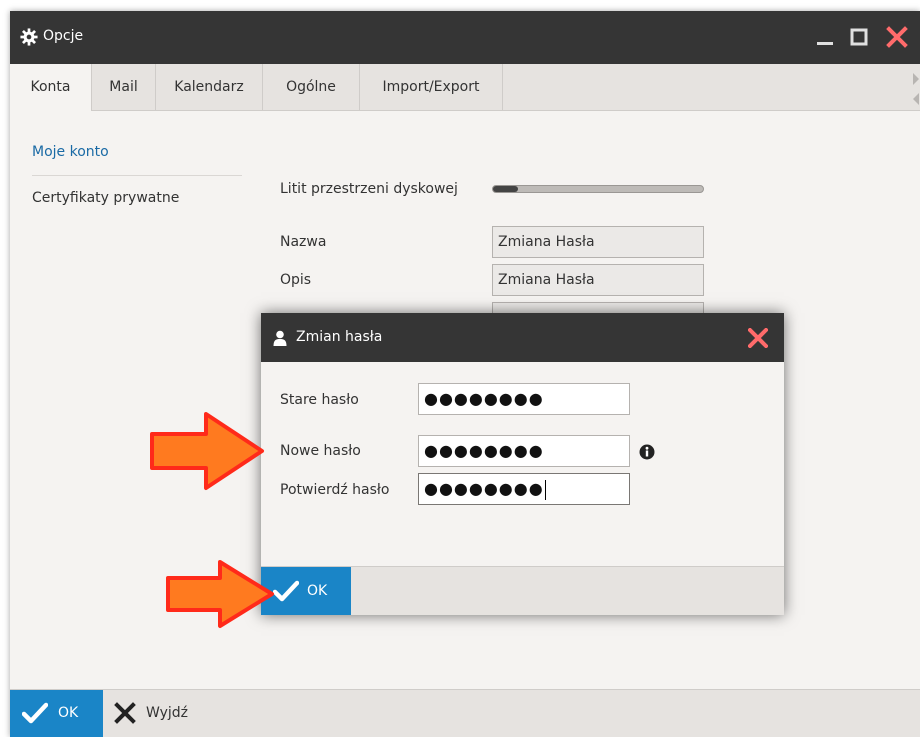 This screenshot has height=737, width=920. I want to click on dialog-title: Zmian hasła, so click(339, 337).